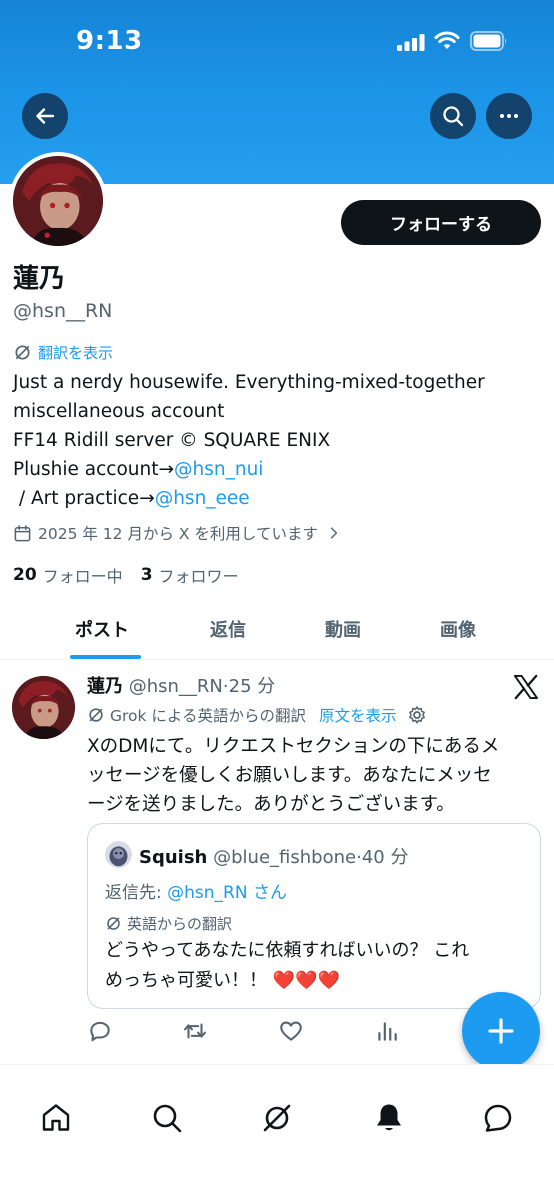 The image size is (554, 1200). I want to click on joined-label: 2025 年 12 月から X を利用しています, so click(178, 534).